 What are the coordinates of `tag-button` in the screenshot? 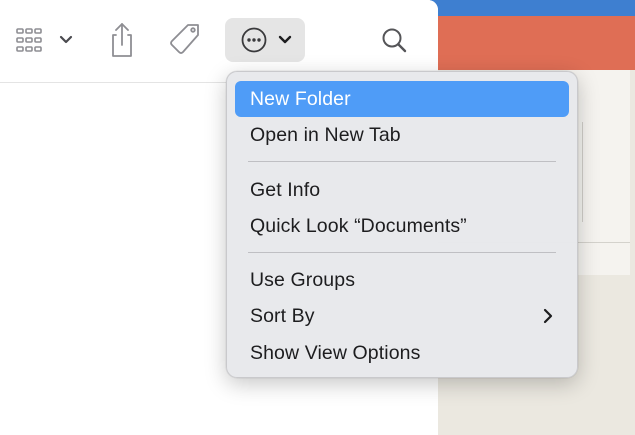 It's located at (185, 40).